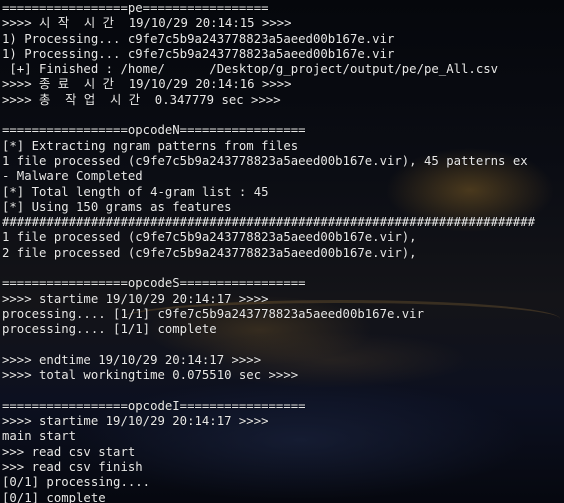 This screenshot has height=503, width=564. I want to click on terminal-line: processing.... [1/1] complete, so click(109, 329).